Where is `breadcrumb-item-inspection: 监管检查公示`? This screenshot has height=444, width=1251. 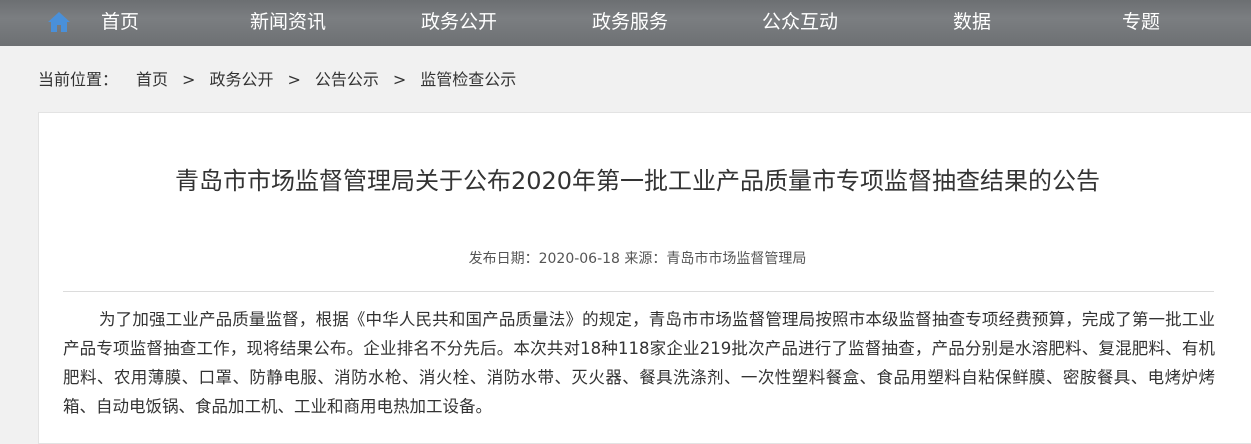 breadcrumb-item-inspection: 监管检查公示 is located at coordinates (468, 79).